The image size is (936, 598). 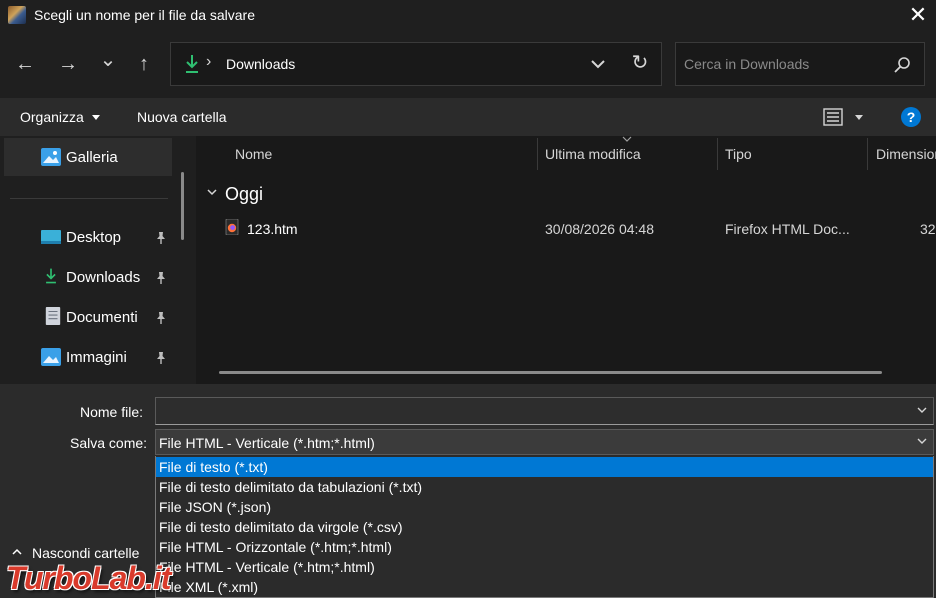 I want to click on gallery-icon, so click(x=51, y=157).